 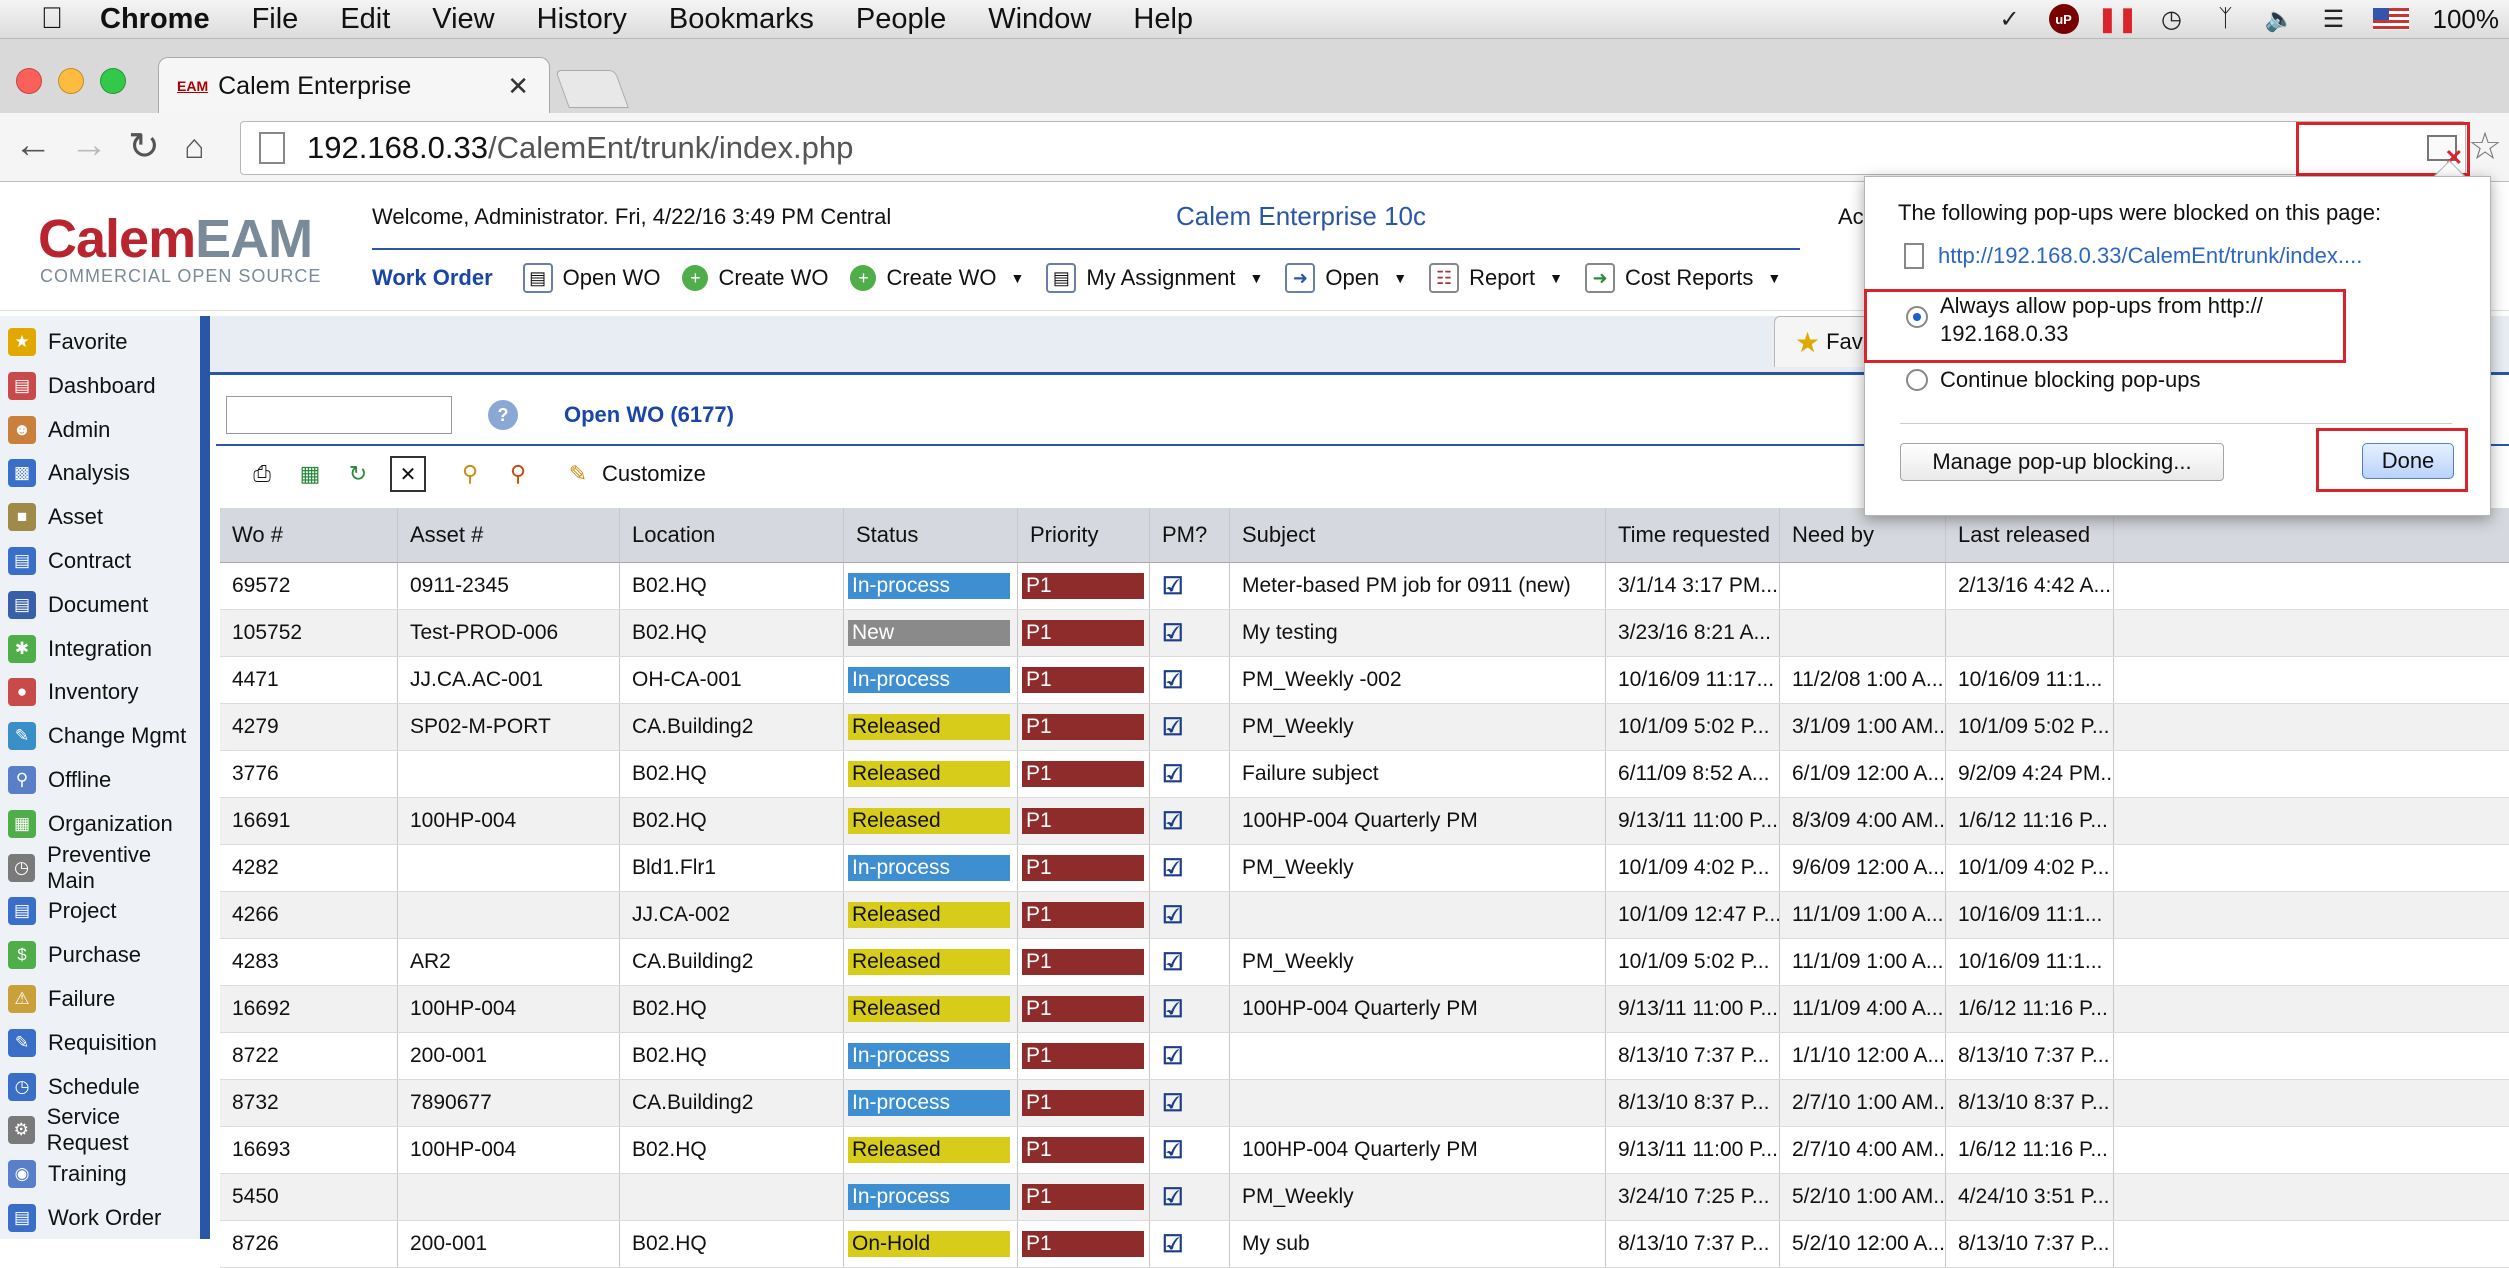 I want to click on sidebar-item-failure: ⚠ Failure, so click(x=100, y=999).